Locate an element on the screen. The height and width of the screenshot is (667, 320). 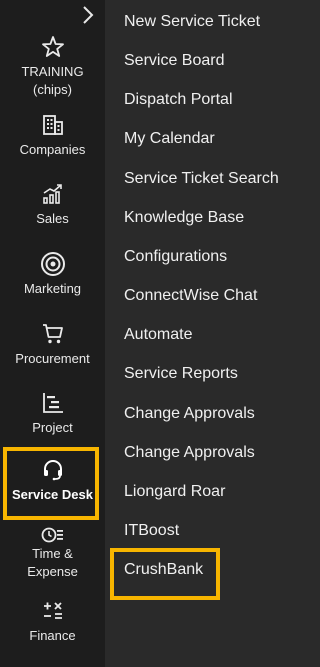
menu-item-service-reports: Service Reports is located at coordinates (181, 374).